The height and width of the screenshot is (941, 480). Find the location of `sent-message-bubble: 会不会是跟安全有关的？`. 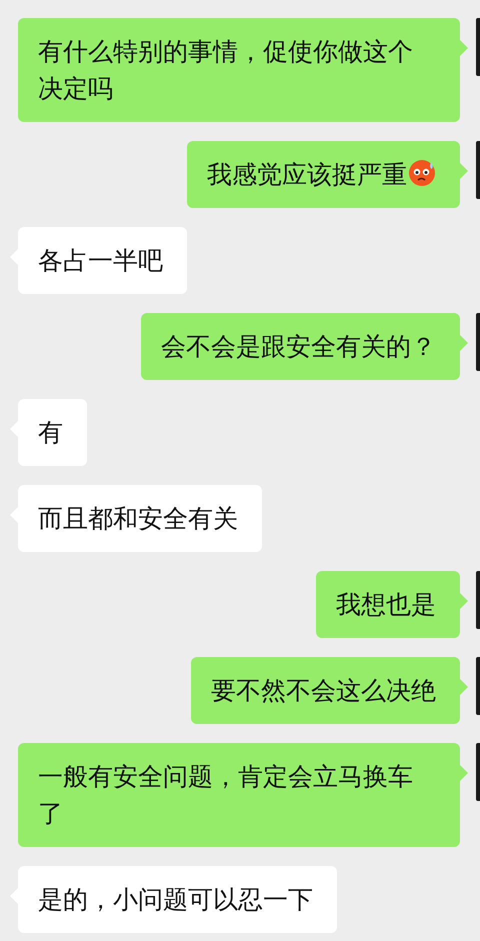

sent-message-bubble: 会不会是跟安全有关的？ is located at coordinates (300, 346).